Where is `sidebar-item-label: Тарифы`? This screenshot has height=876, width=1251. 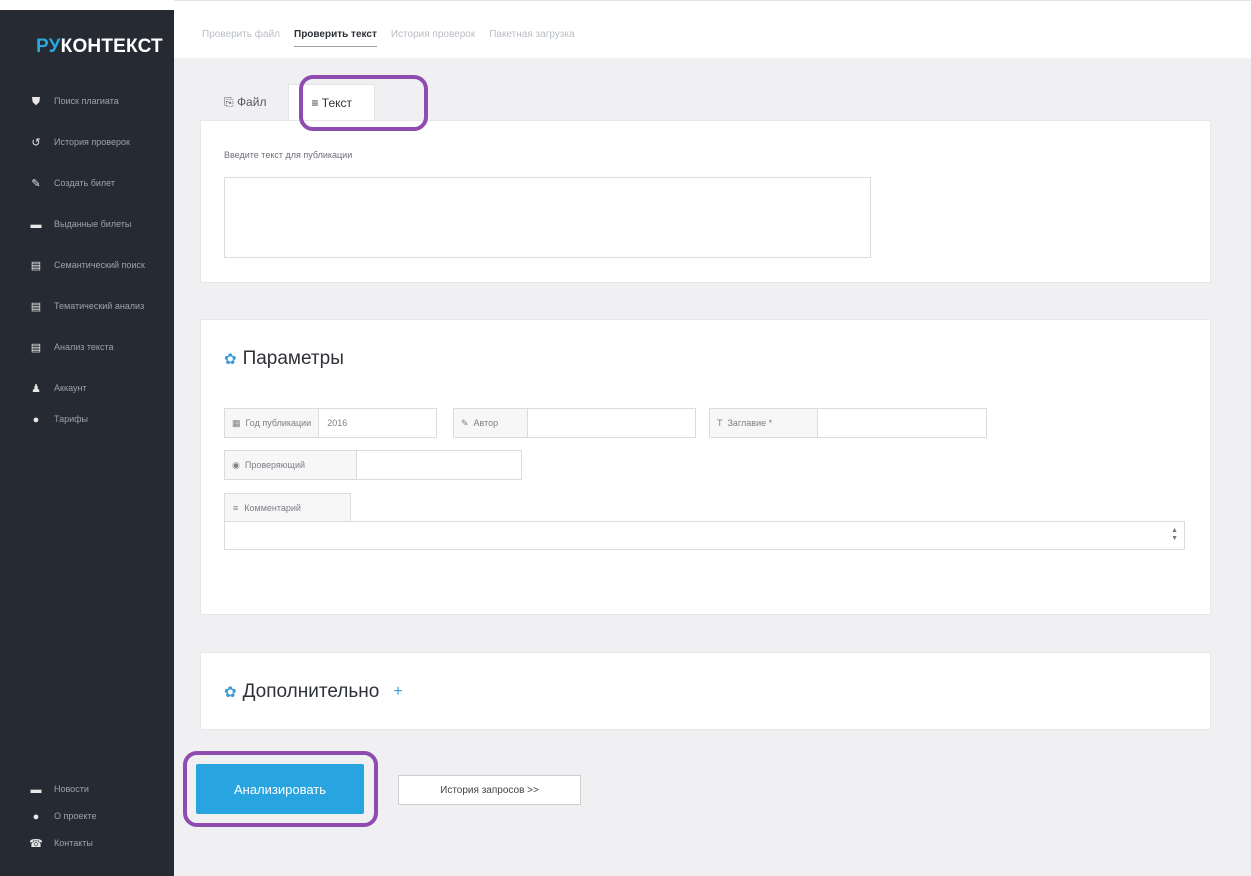 sidebar-item-label: Тарифы is located at coordinates (71, 419).